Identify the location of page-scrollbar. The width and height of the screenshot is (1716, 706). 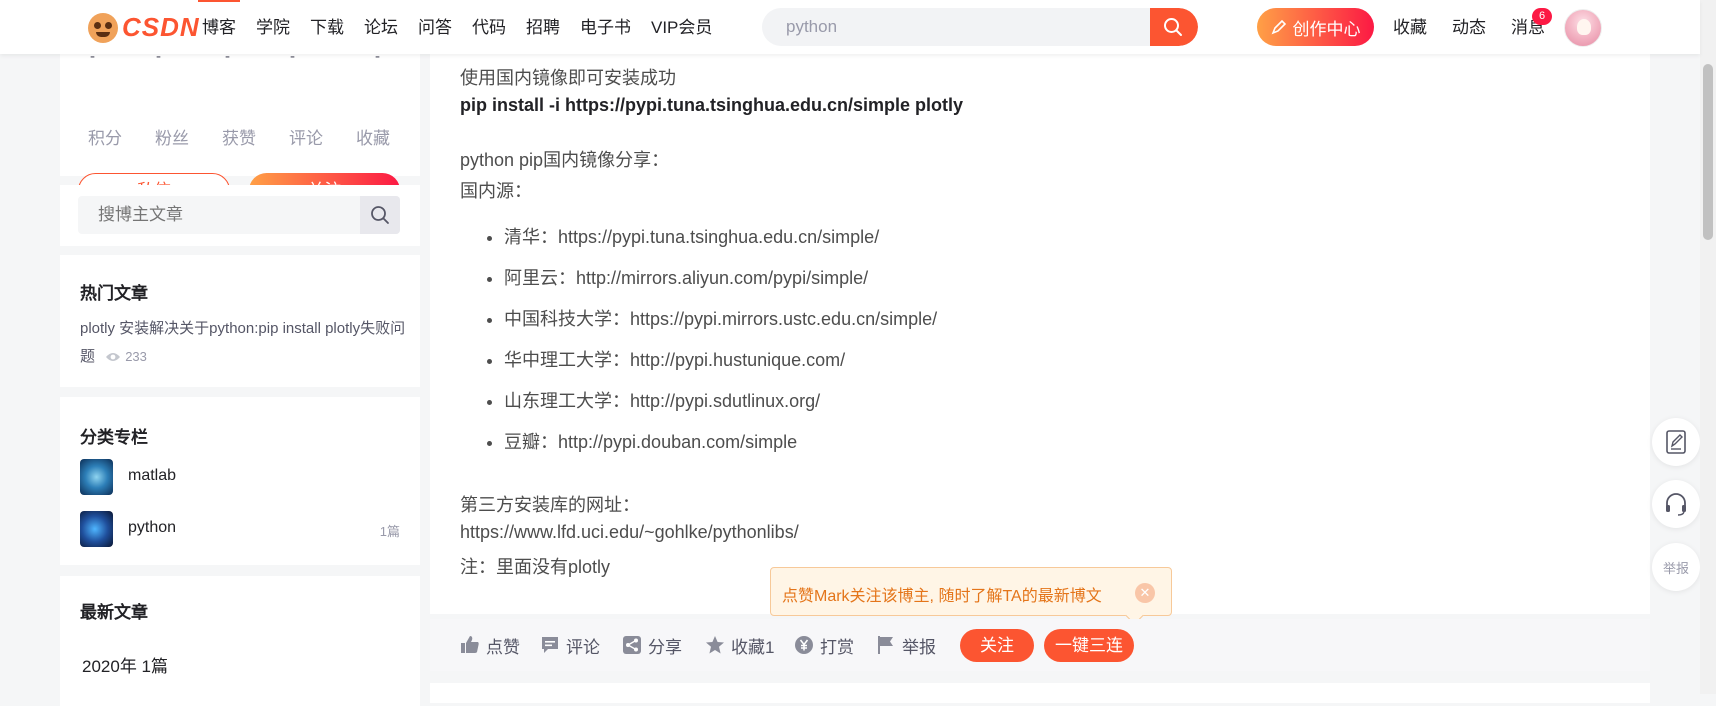
(1708, 347).